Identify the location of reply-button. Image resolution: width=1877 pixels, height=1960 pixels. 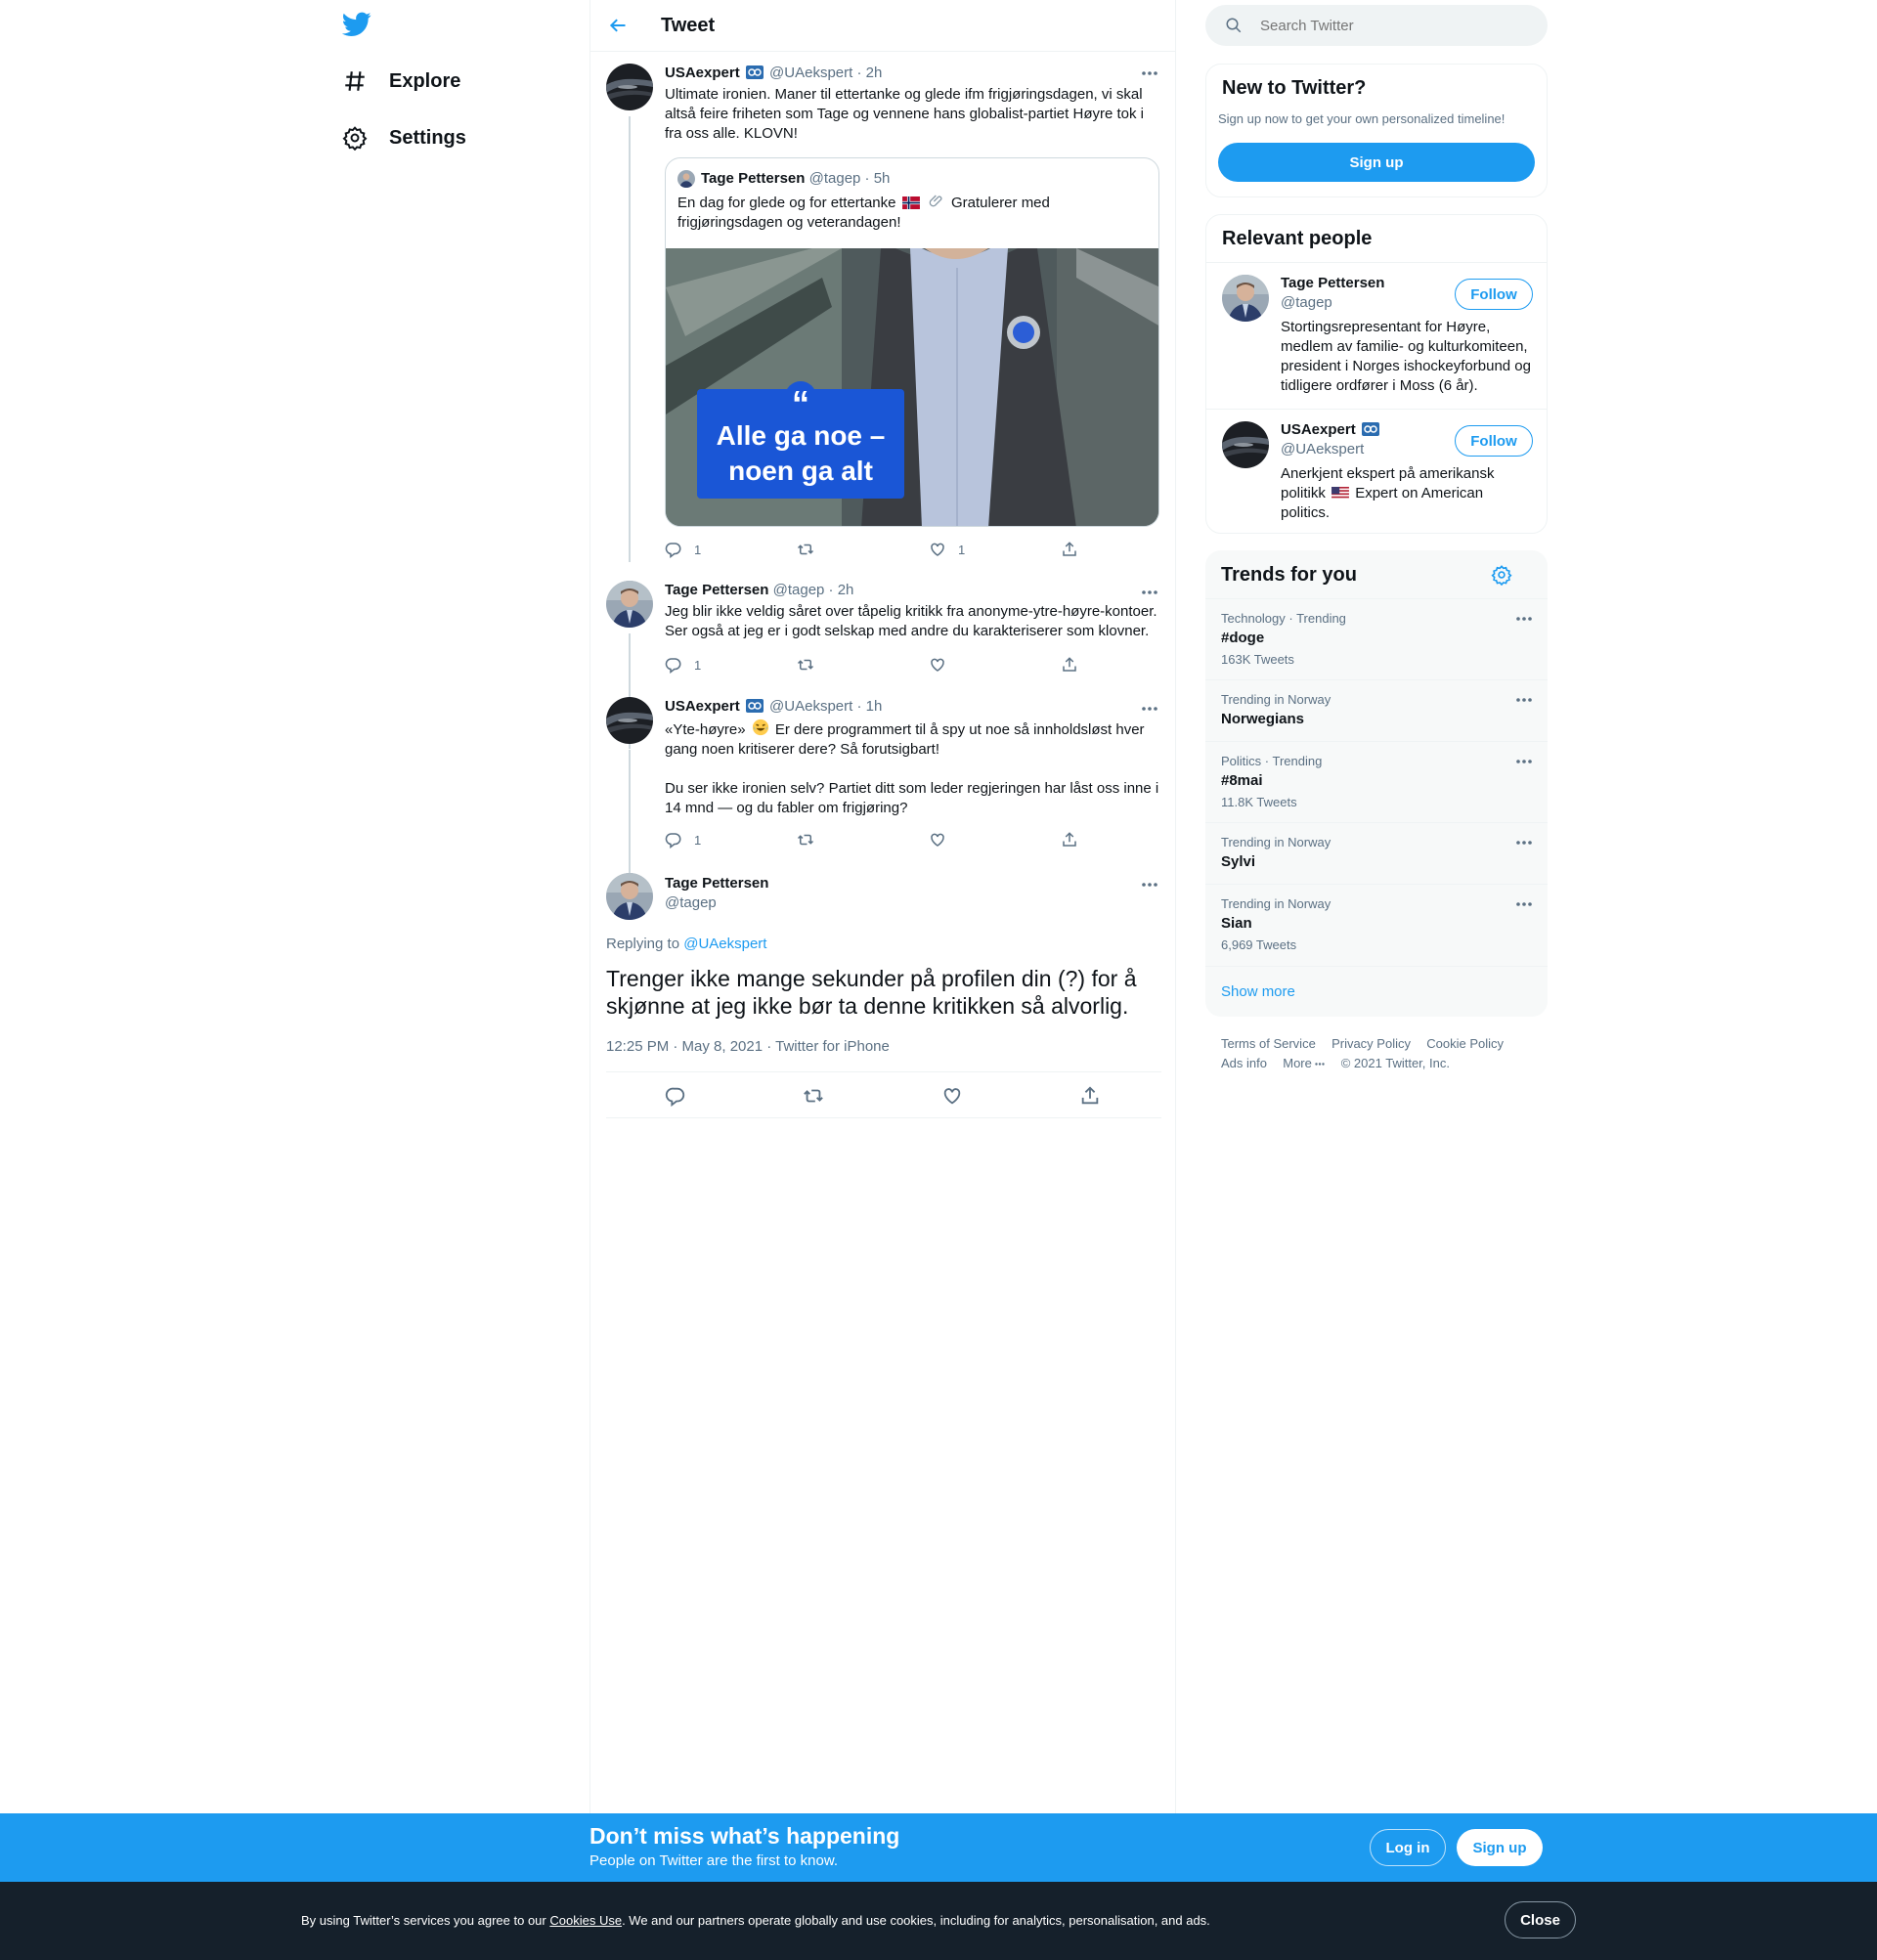
(675, 1096).